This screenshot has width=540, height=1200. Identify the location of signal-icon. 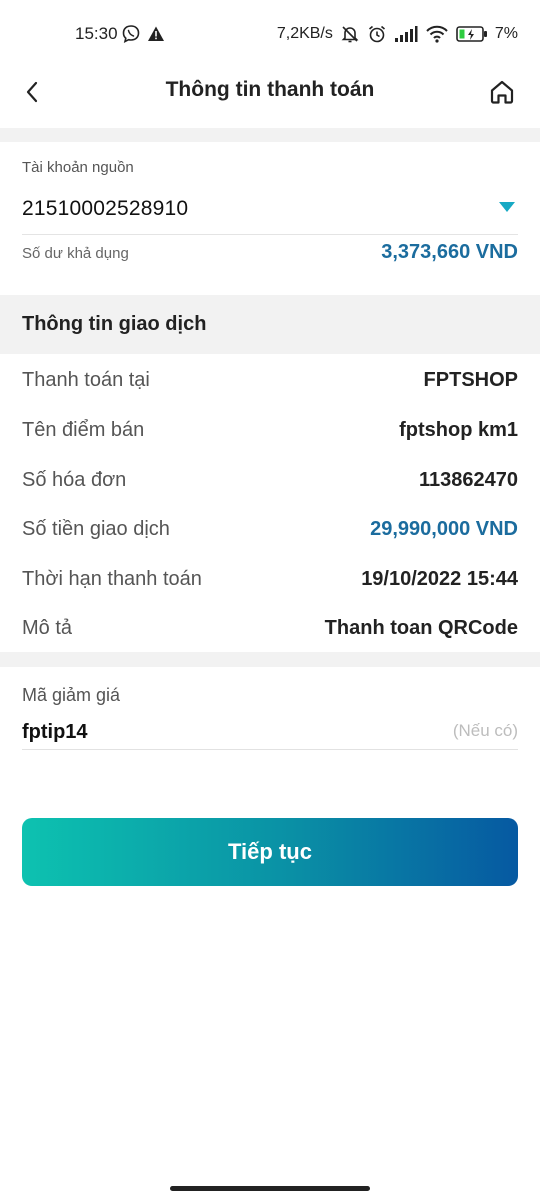
(406, 34).